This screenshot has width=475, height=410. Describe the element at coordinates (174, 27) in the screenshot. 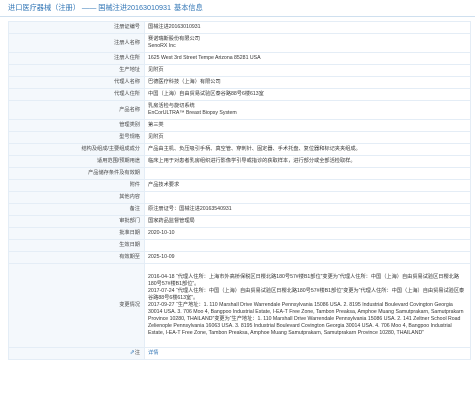

I see `field-value-text: 国械注进20163010931` at that location.